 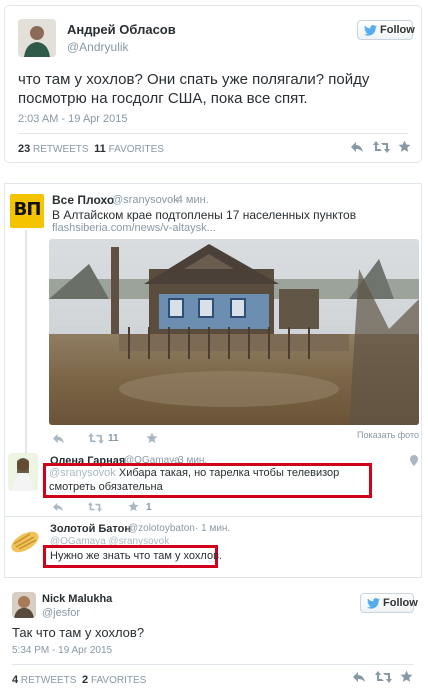 I want to click on reply-mention: @sranysovok, so click(x=82, y=473).